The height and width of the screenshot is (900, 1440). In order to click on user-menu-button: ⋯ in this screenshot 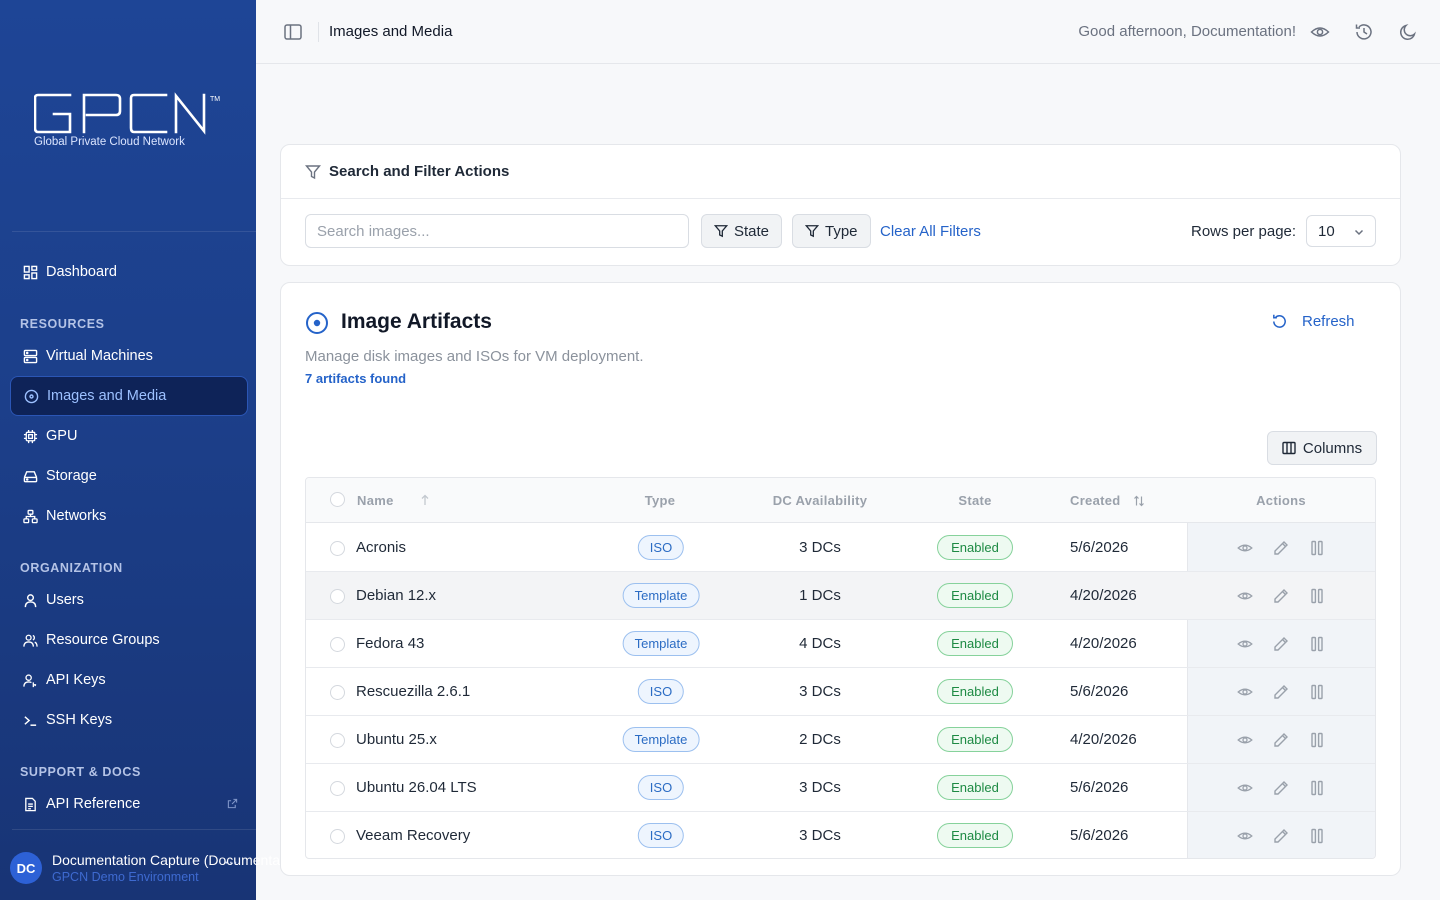, I will do `click(231, 862)`.